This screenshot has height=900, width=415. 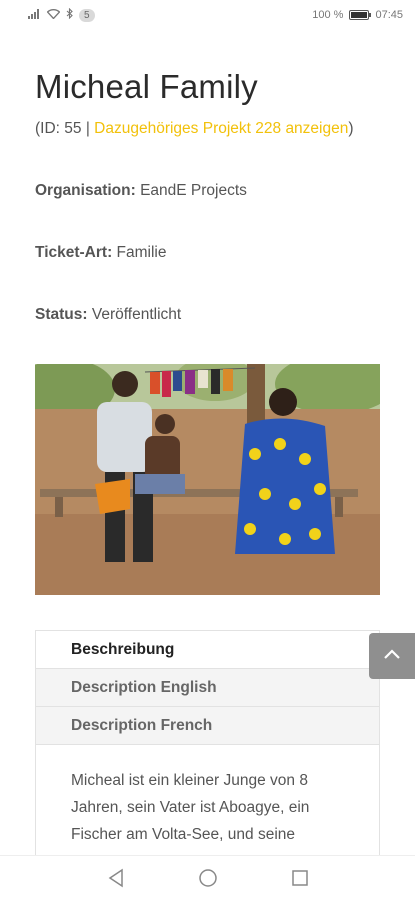 What do you see at coordinates (34, 15) in the screenshot?
I see `signal-icon` at bounding box center [34, 15].